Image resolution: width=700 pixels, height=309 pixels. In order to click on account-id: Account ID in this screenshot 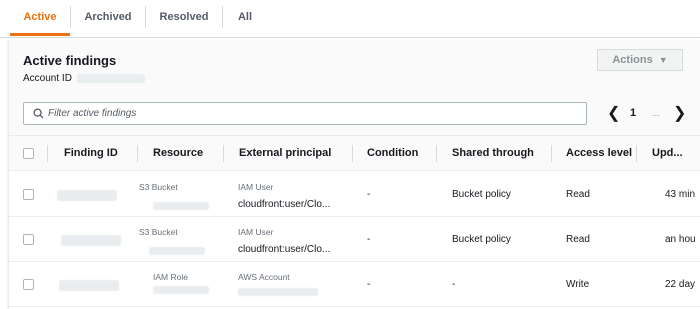, I will do `click(84, 78)`.